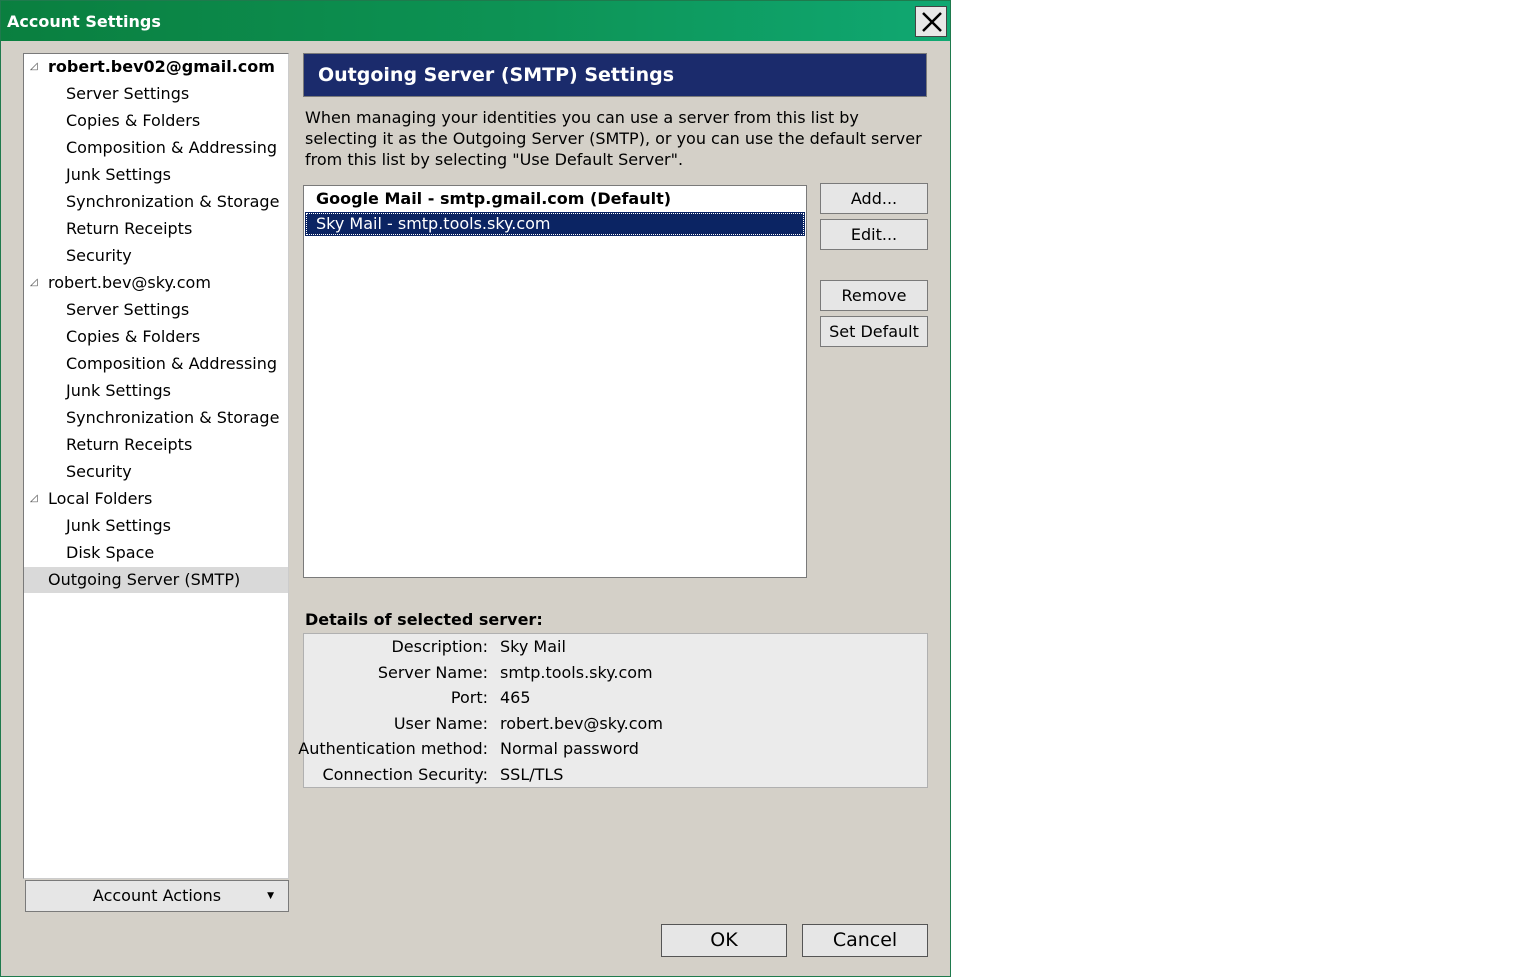 The width and height of the screenshot is (1528, 979). Describe the element at coordinates (432, 672) in the screenshot. I see `details-label: Server Name:` at that location.